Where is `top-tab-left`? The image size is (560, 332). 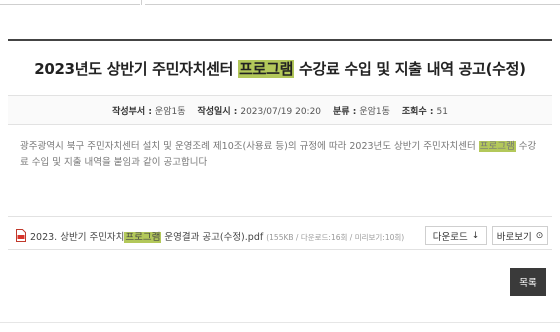
top-tab-left is located at coordinates (70, 2).